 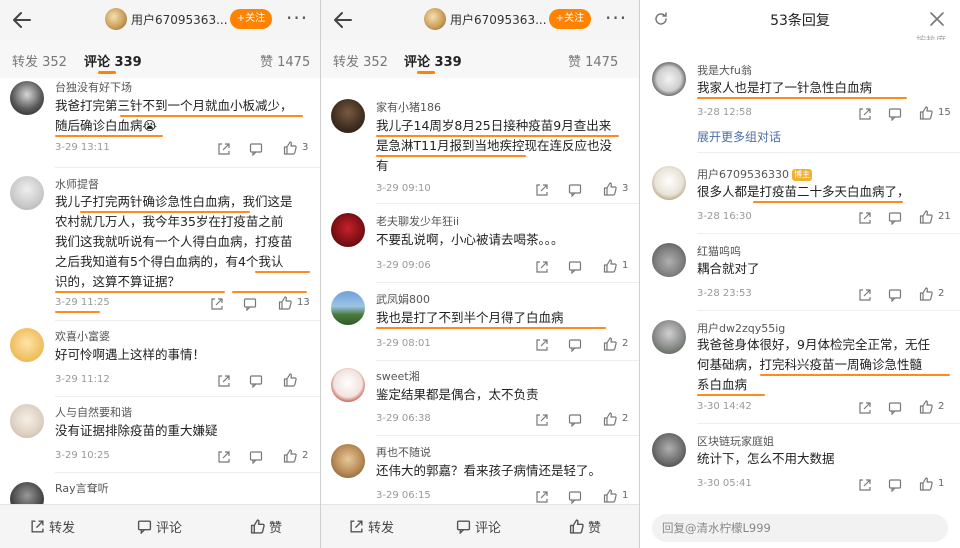 I want to click on like-label: 赞, so click(x=595, y=528).